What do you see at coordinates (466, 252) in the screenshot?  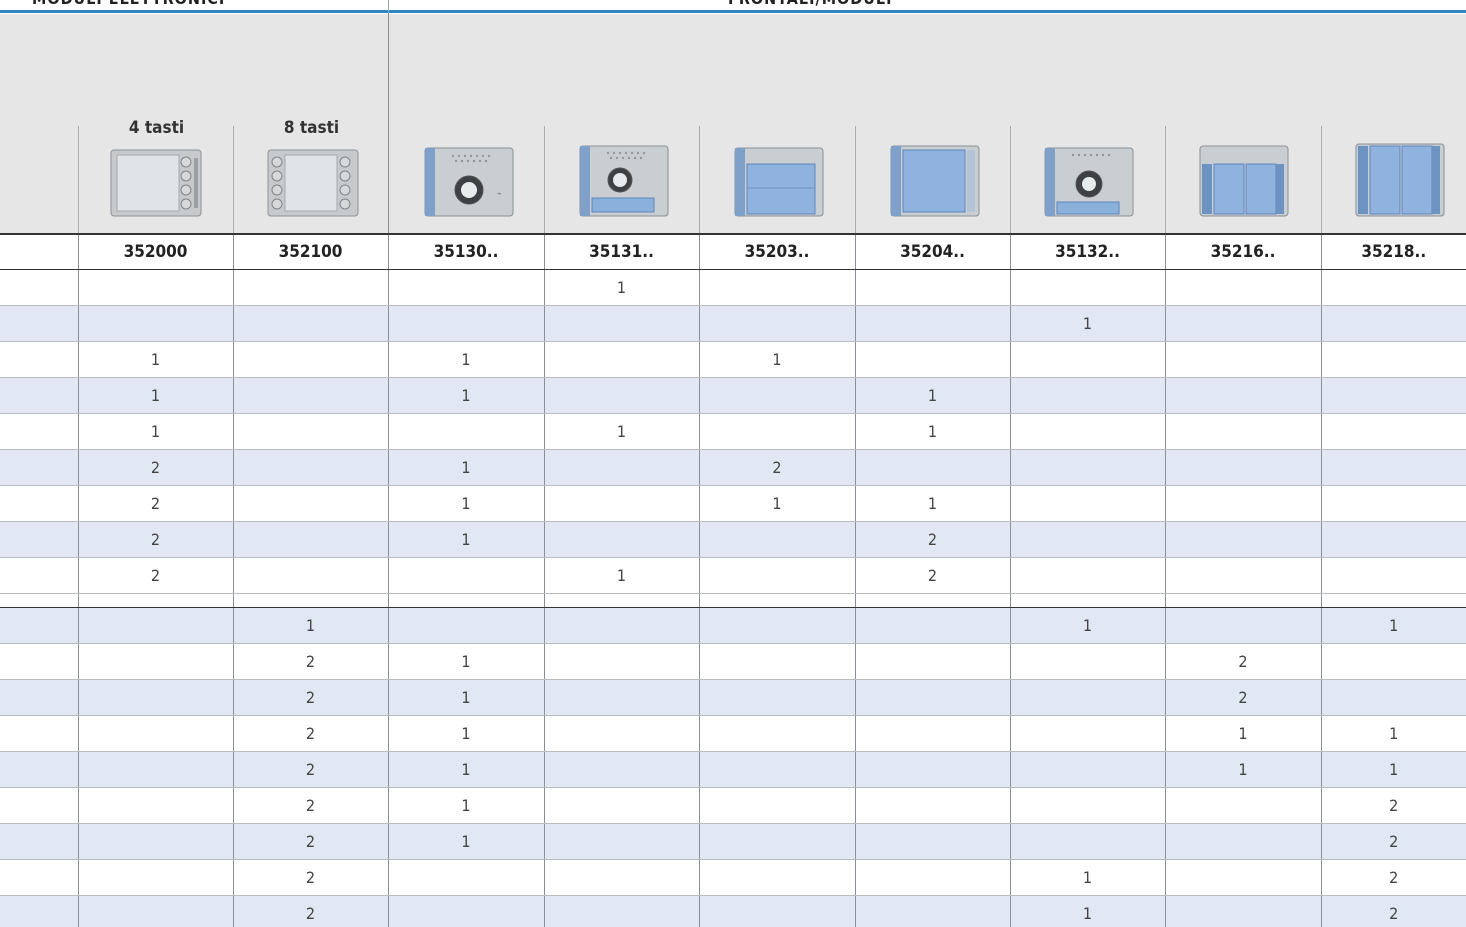 I see `item-code: 35130..` at bounding box center [466, 252].